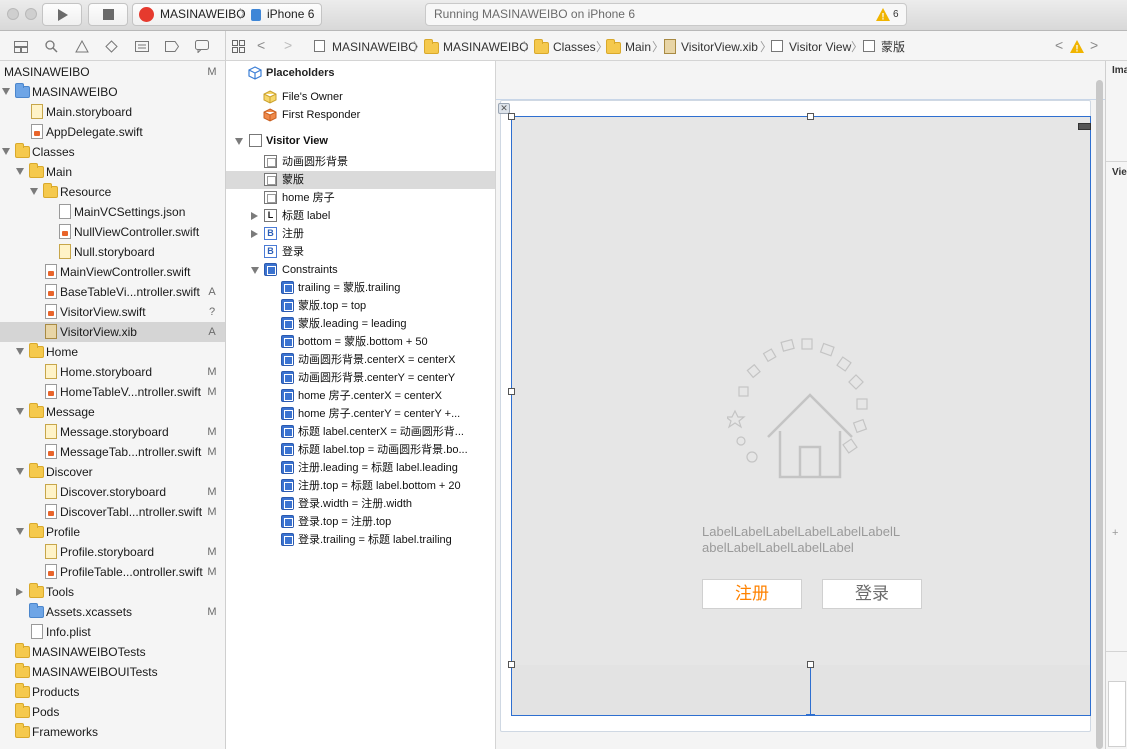  I want to click on navigator-row: VisitorView.swift?, so click(112, 312).